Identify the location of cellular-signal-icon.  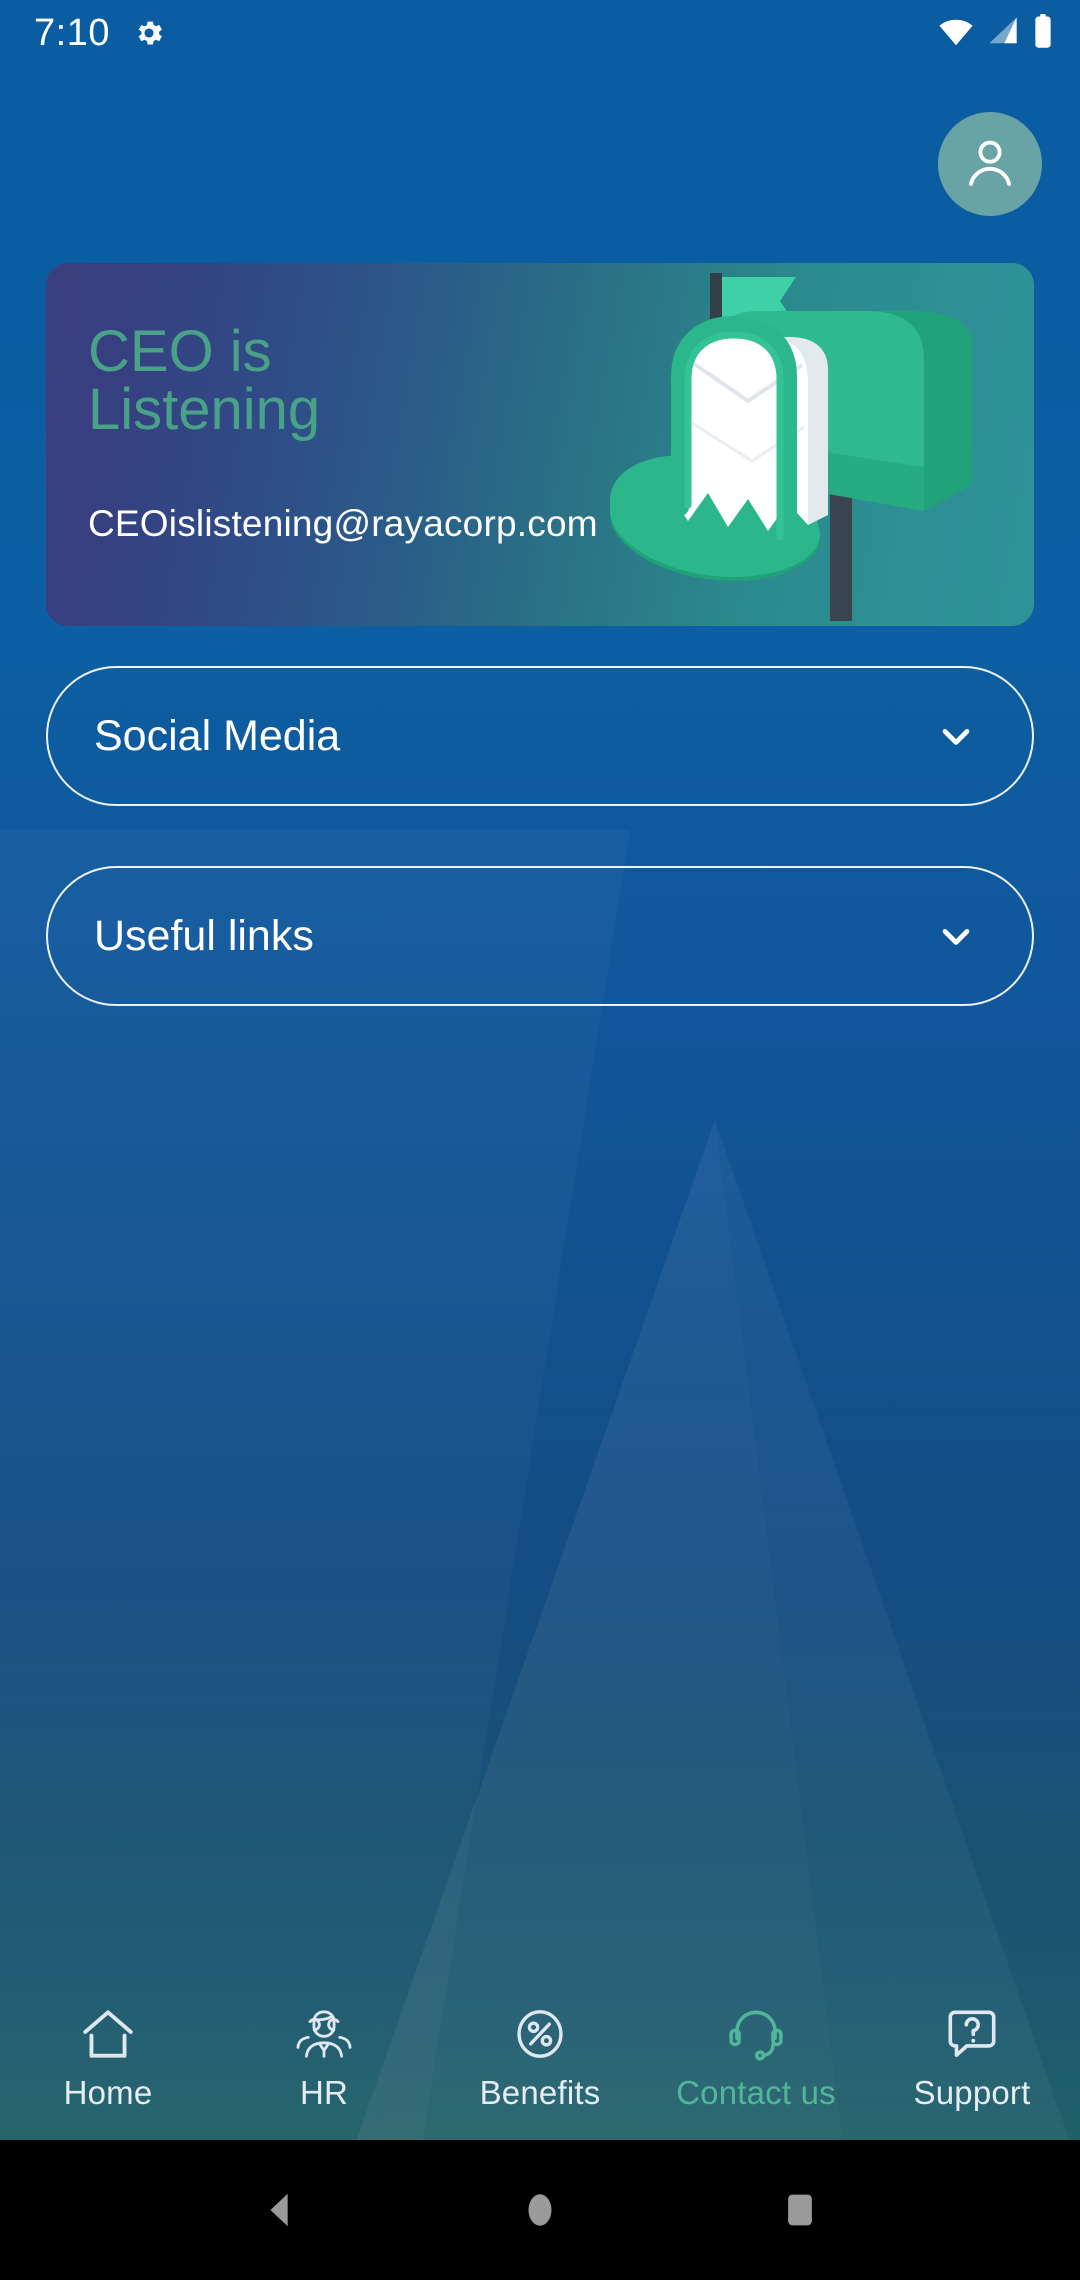
(1003, 33).